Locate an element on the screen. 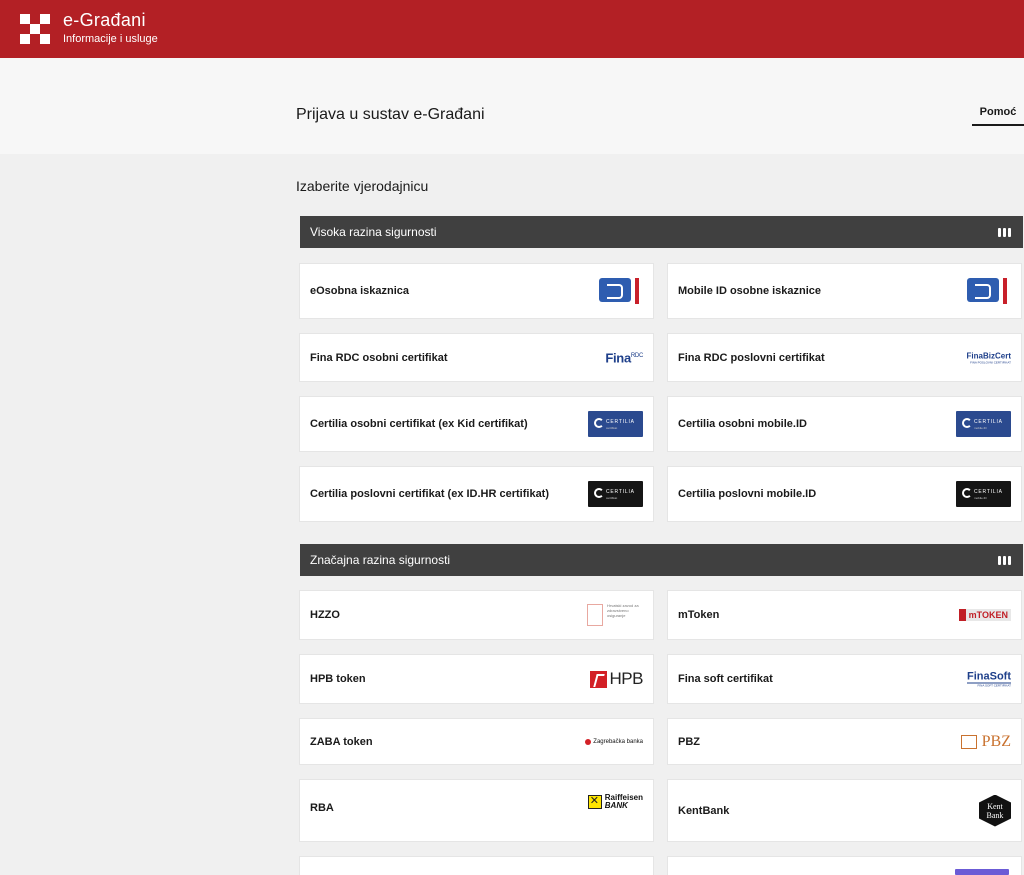 The height and width of the screenshot is (875, 1024). fina-bizcert-logo-icon: FinaBizCert FINA POSLOVNI CERTIFIKAT is located at coordinates (988, 357).